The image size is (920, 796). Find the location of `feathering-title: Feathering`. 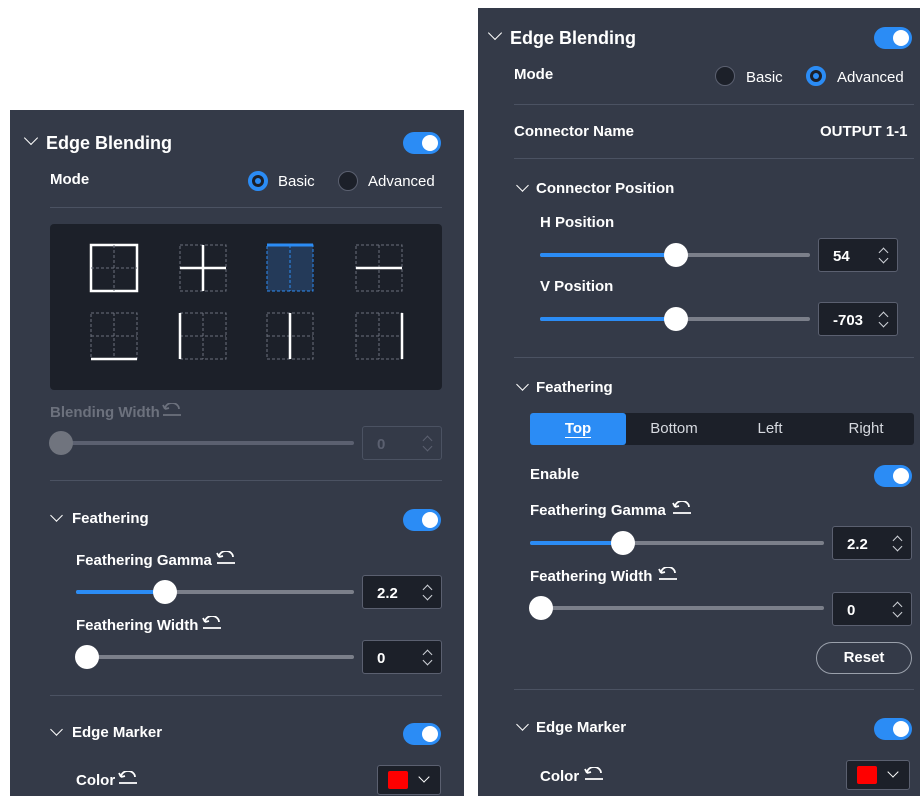

feathering-title: Feathering is located at coordinates (110, 518).